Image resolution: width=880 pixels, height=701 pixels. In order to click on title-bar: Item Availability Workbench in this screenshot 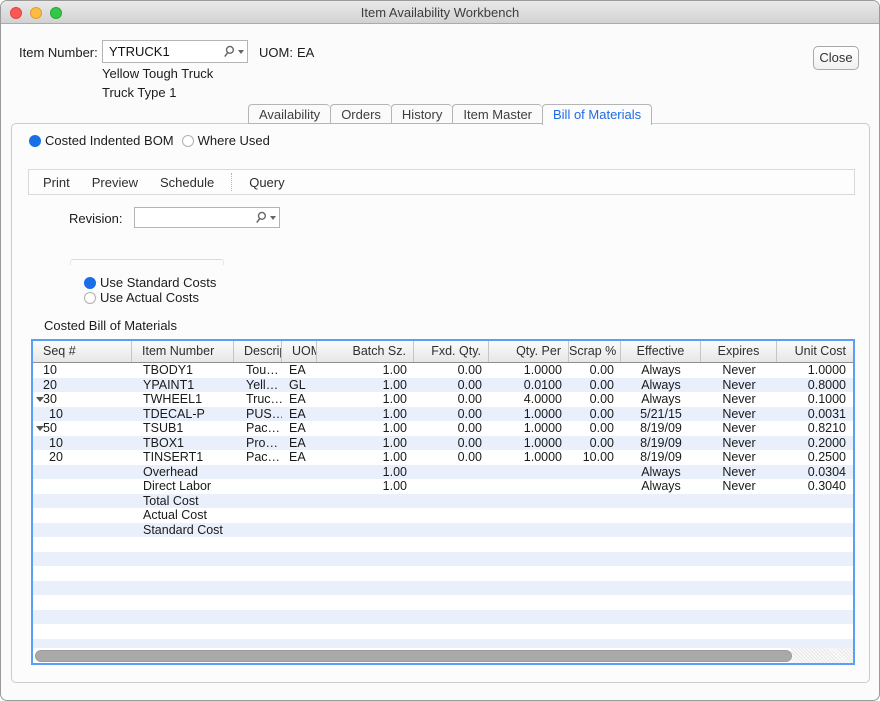, I will do `click(440, 12)`.